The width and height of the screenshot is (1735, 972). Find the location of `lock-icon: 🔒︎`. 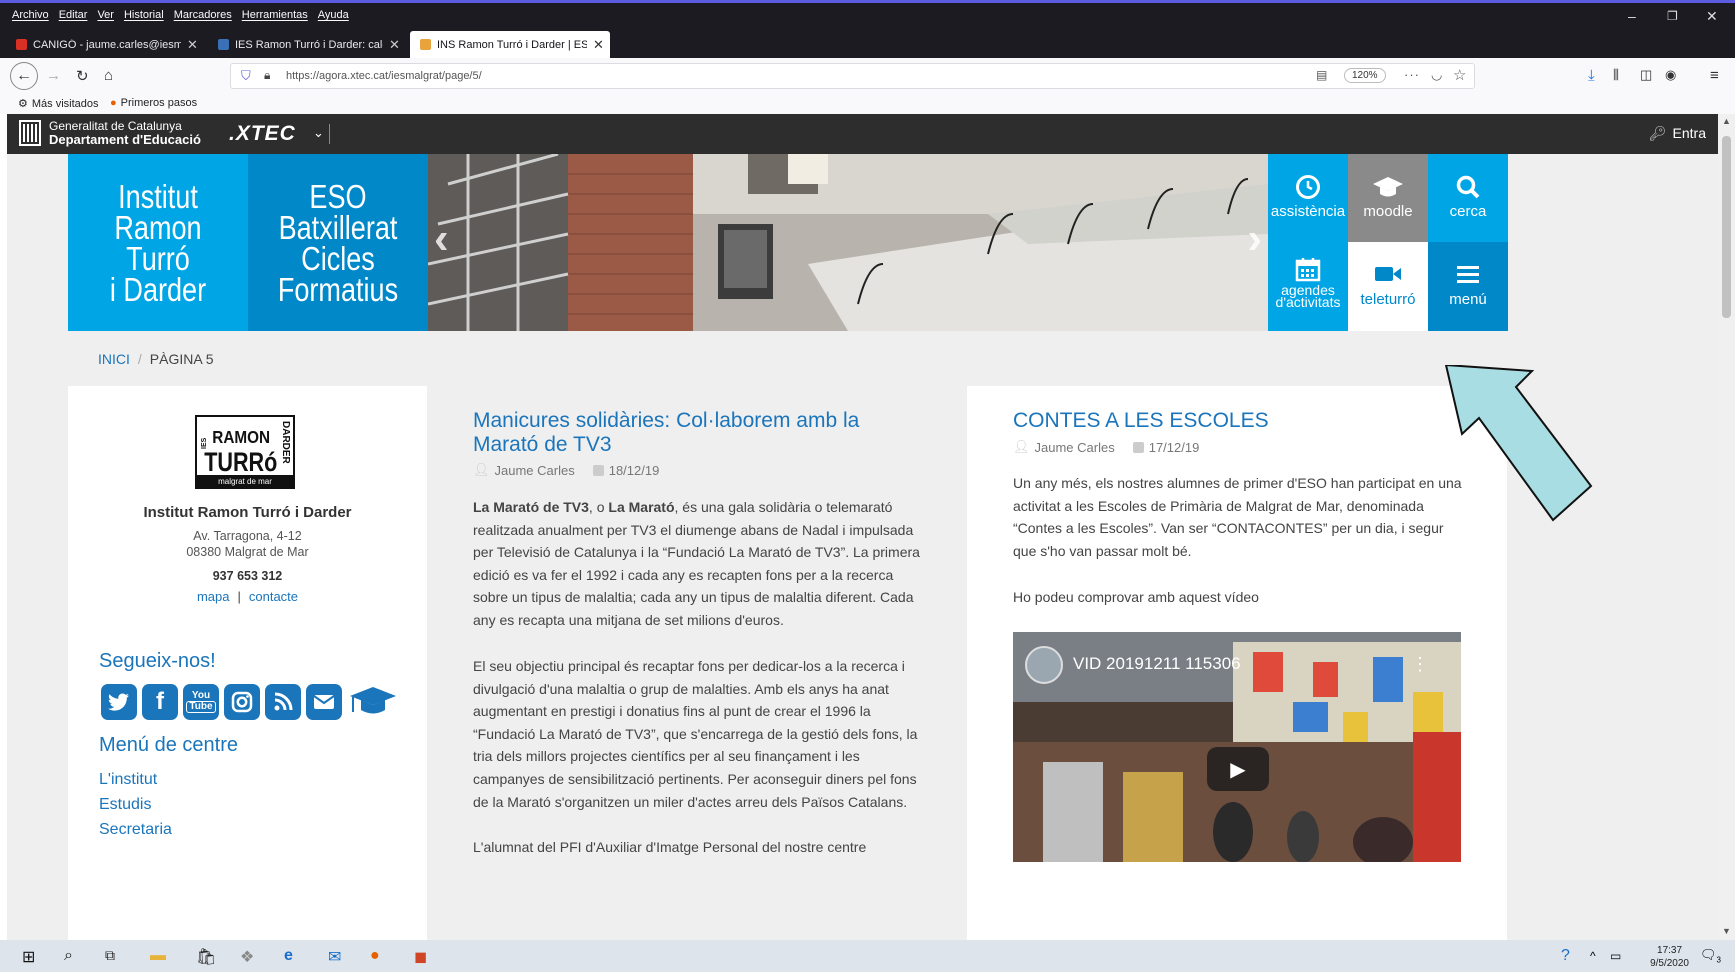

lock-icon: 🔒︎ is located at coordinates (267, 75).